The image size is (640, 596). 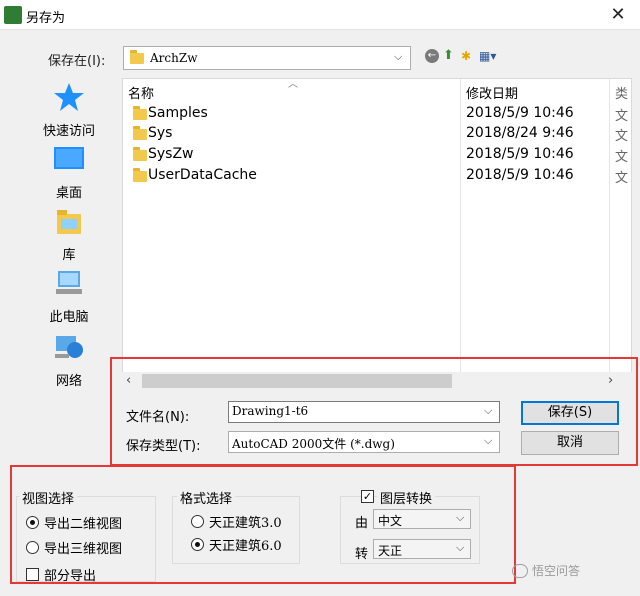 I want to click on group-title: 格式选择, so click(x=206, y=497).